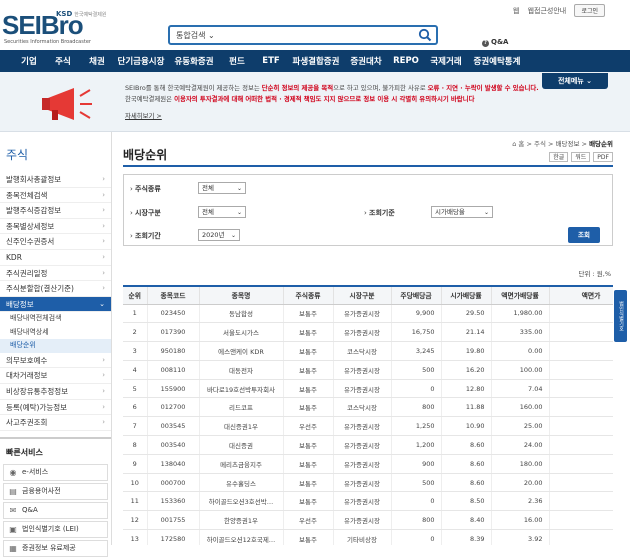 The width and height of the screenshot is (630, 557). What do you see at coordinates (219, 235) in the screenshot?
I see `period-select: 2020년 ⌄` at bounding box center [219, 235].